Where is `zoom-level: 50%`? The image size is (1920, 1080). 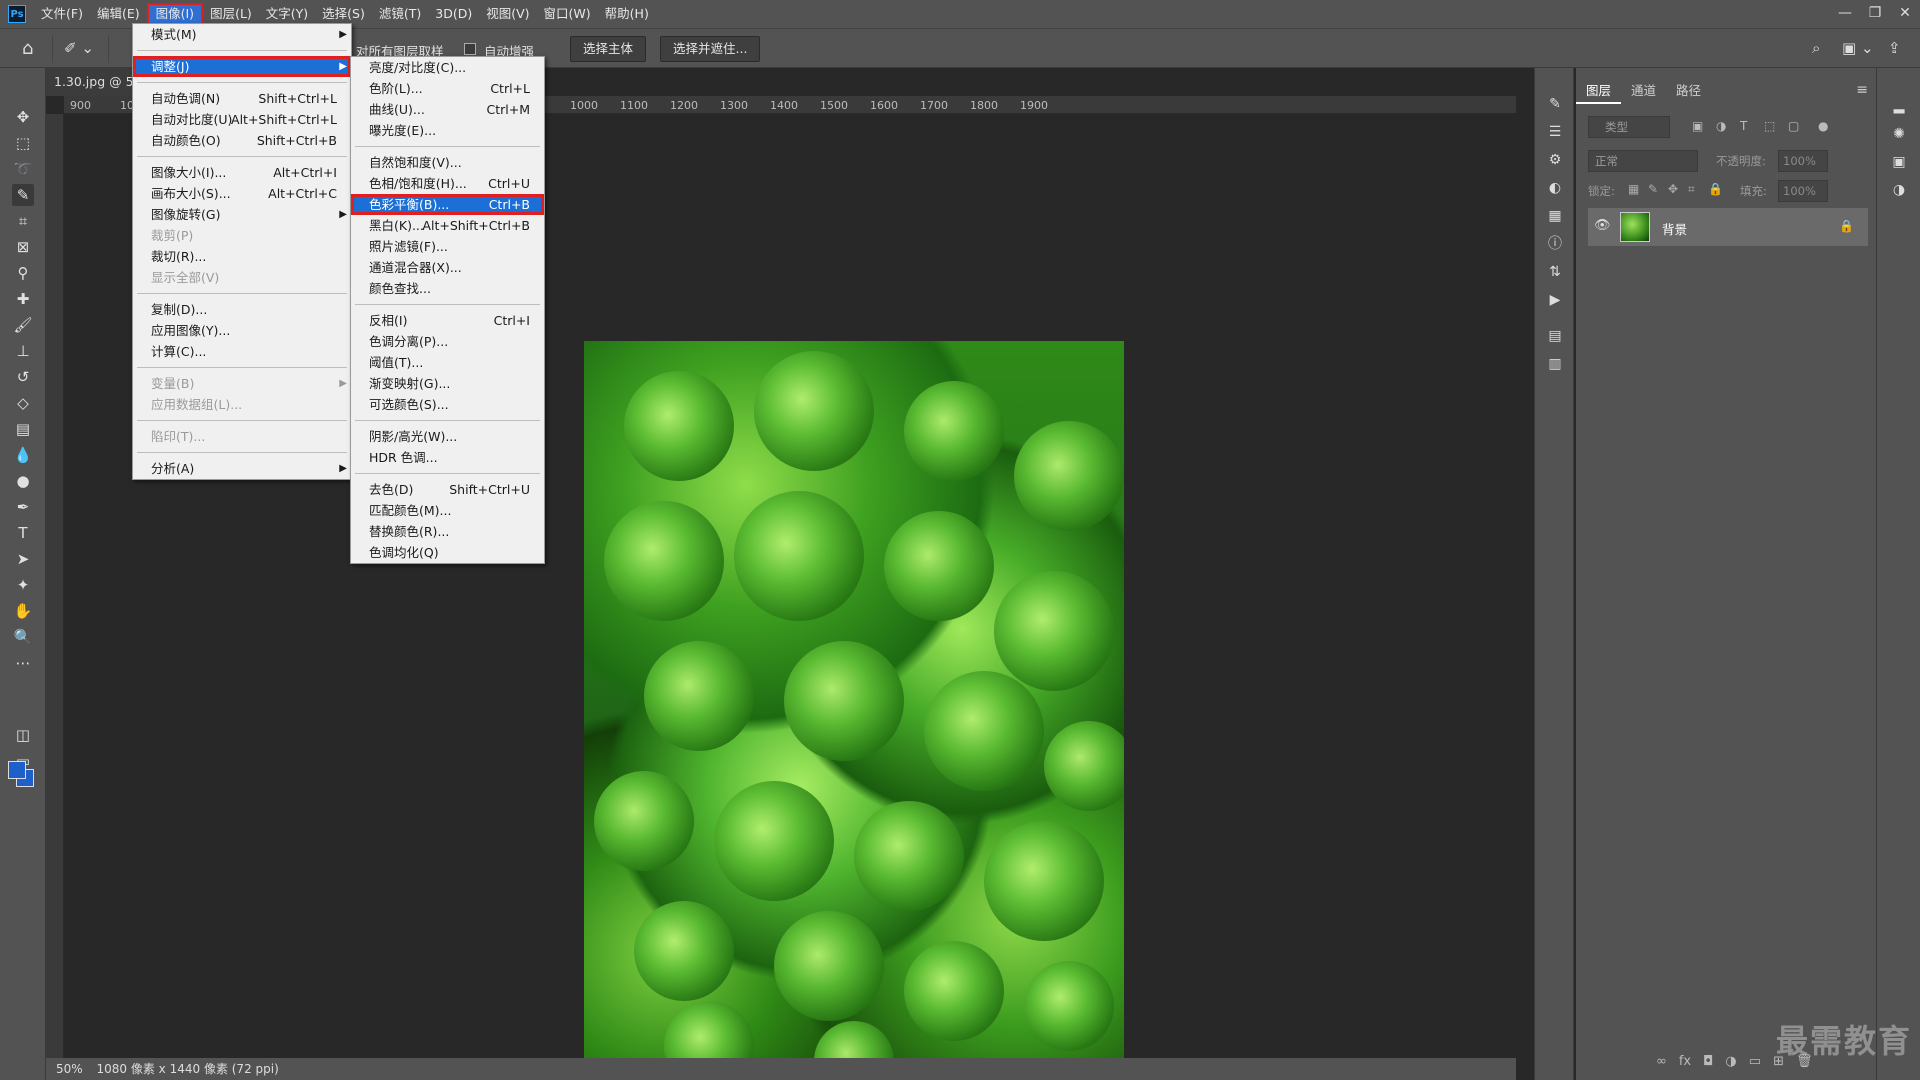
zoom-level: 50% is located at coordinates (69, 1069).